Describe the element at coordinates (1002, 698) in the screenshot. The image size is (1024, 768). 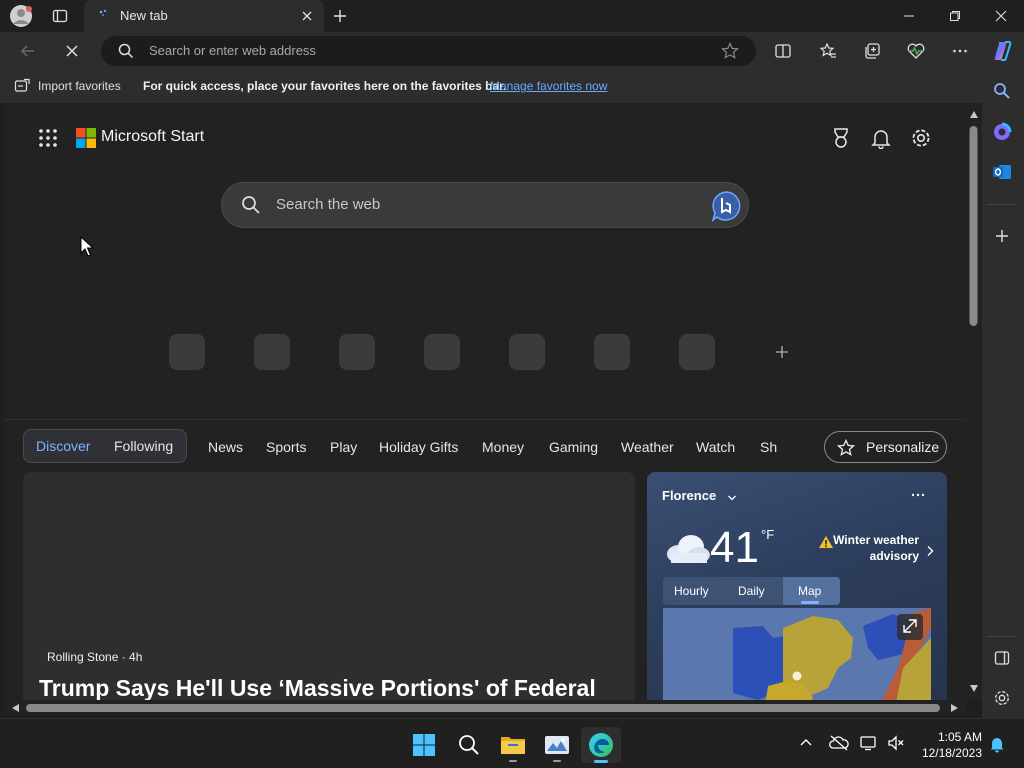
I see `sidebar-settings-icon` at that location.